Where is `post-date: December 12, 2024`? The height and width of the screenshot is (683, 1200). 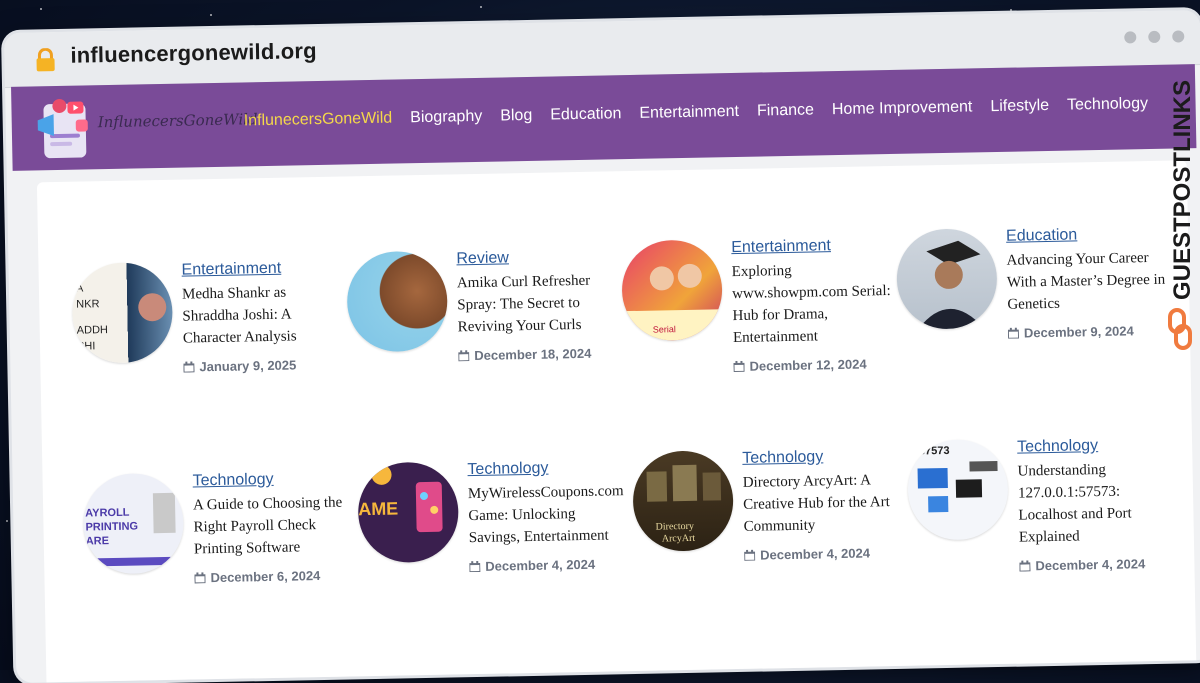
post-date: December 12, 2024 is located at coordinates (813, 365).